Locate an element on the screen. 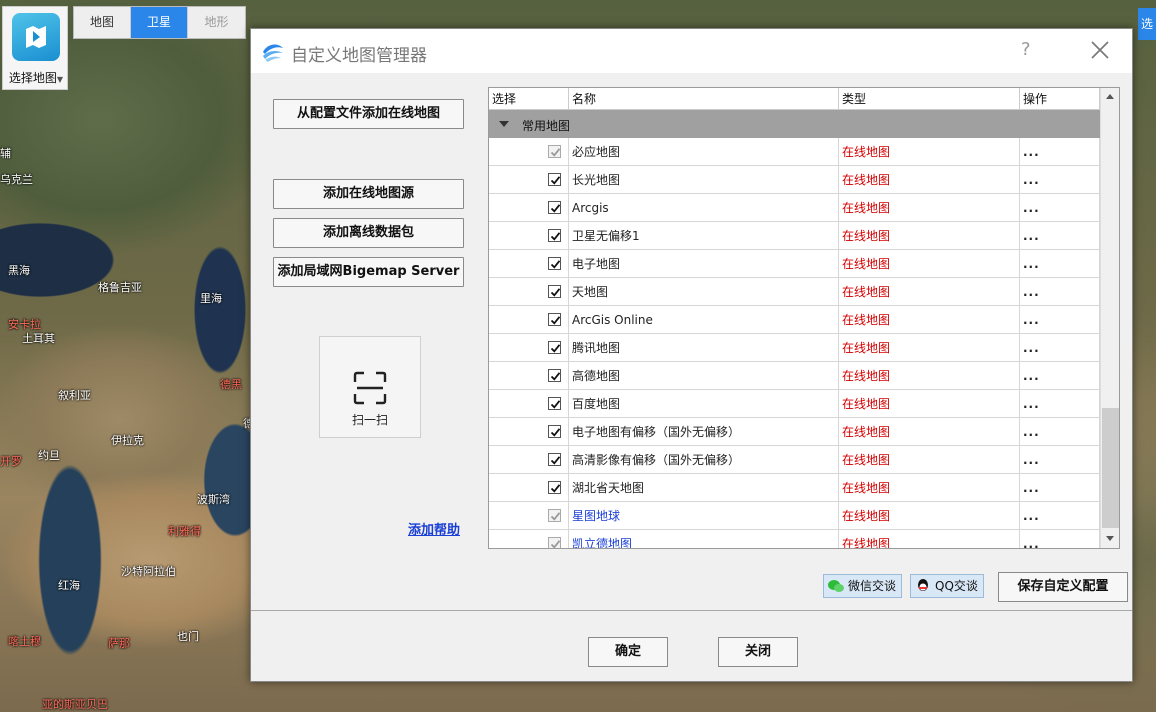 Image resolution: width=1156 pixels, height=712 pixels. add-from-config-button: 从配置文件添加在线地图 is located at coordinates (368, 114).